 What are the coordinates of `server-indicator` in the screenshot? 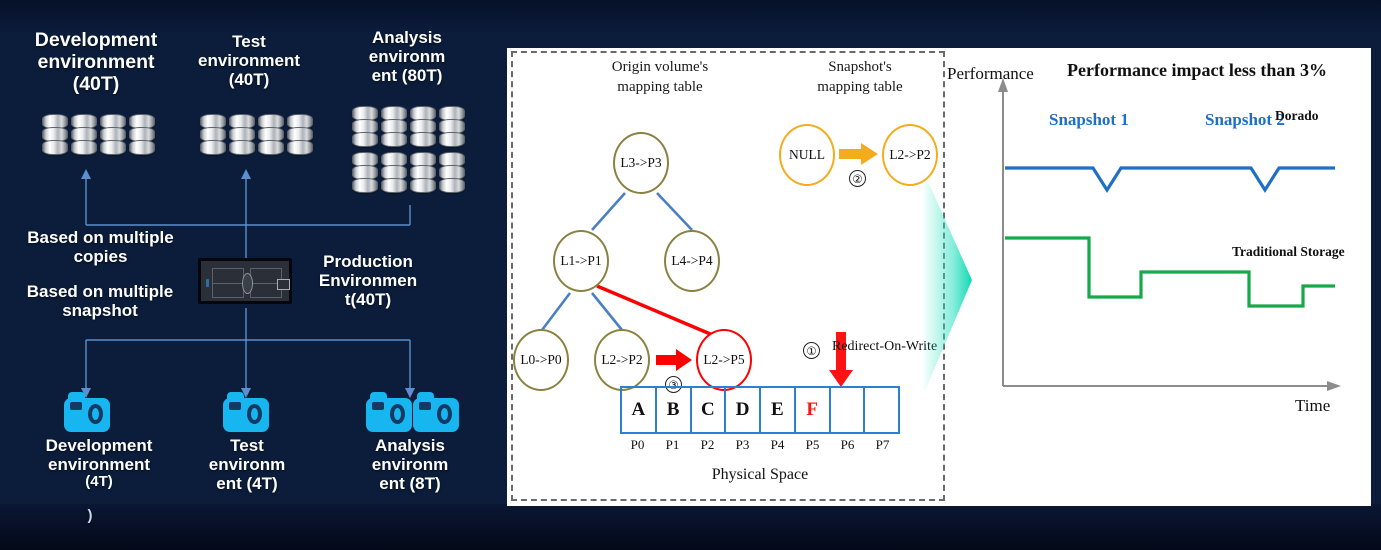 It's located at (283, 284).